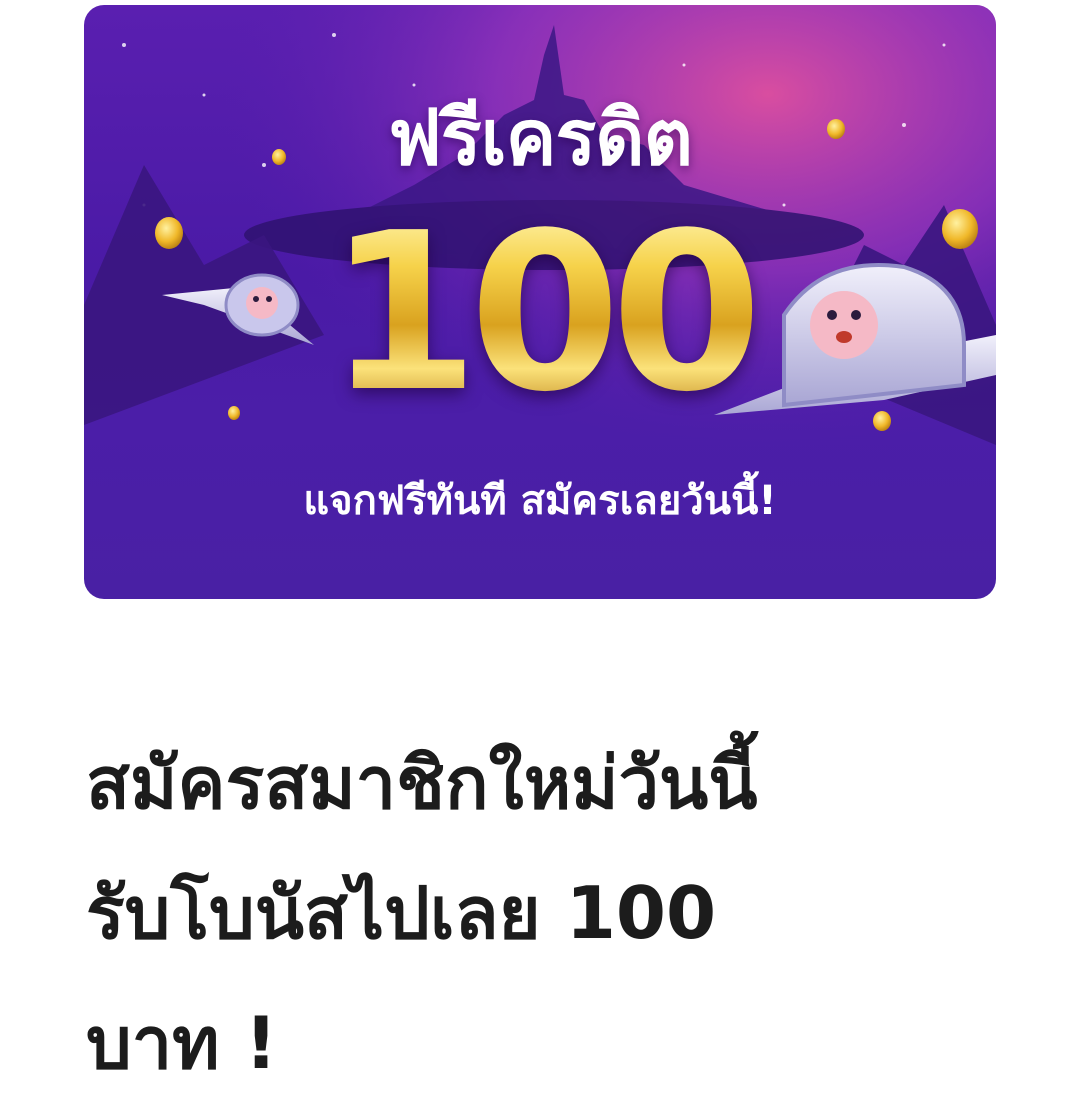  Describe the element at coordinates (422, 783) in the screenshot. I see `headline-line-1: สมัครสมาชิกใหม่วันนี้` at that location.